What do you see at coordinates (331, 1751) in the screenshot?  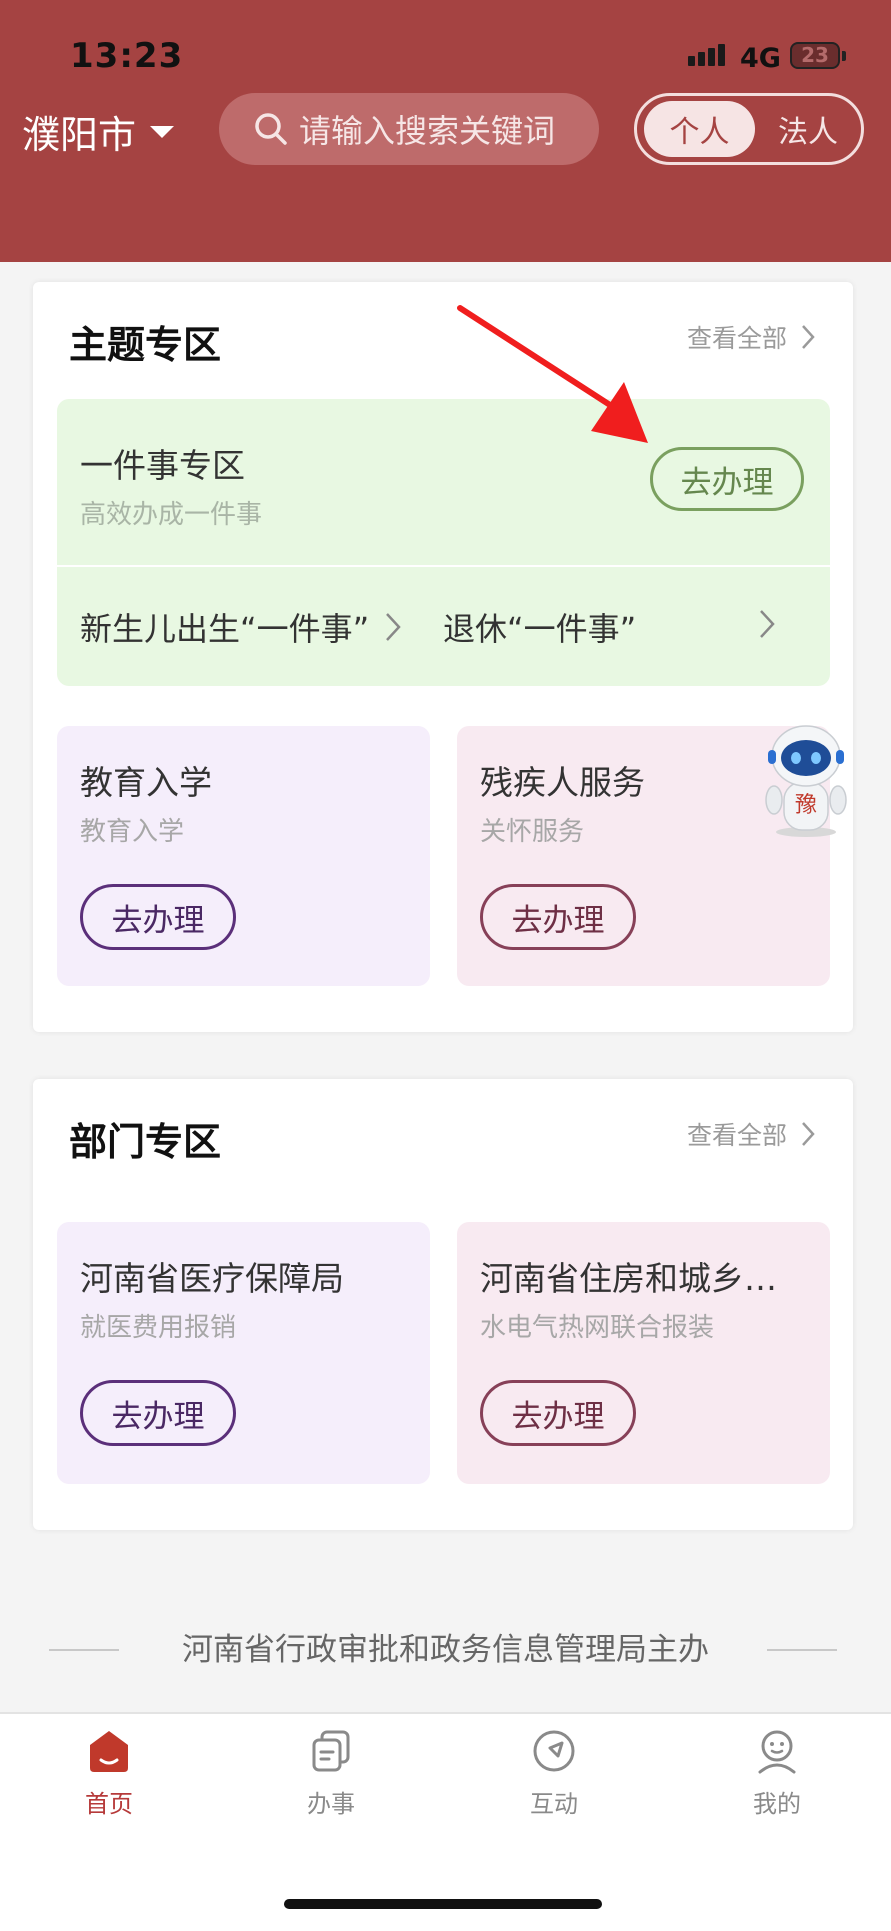 I see `documents-icon` at bounding box center [331, 1751].